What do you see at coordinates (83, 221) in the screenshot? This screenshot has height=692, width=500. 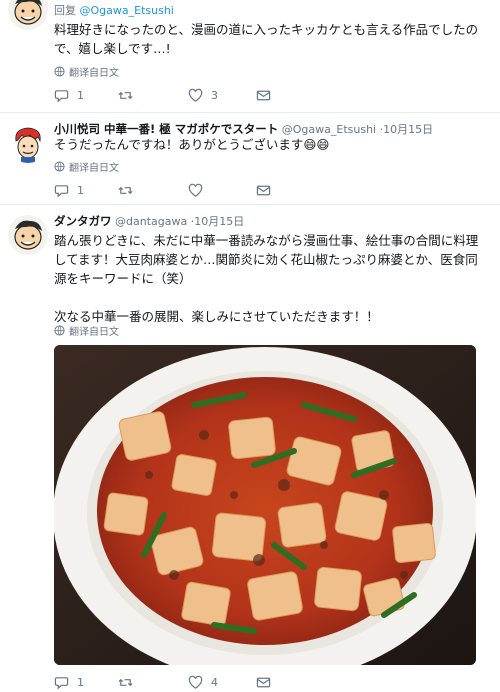 I see `display-name: ダンタガワ` at bounding box center [83, 221].